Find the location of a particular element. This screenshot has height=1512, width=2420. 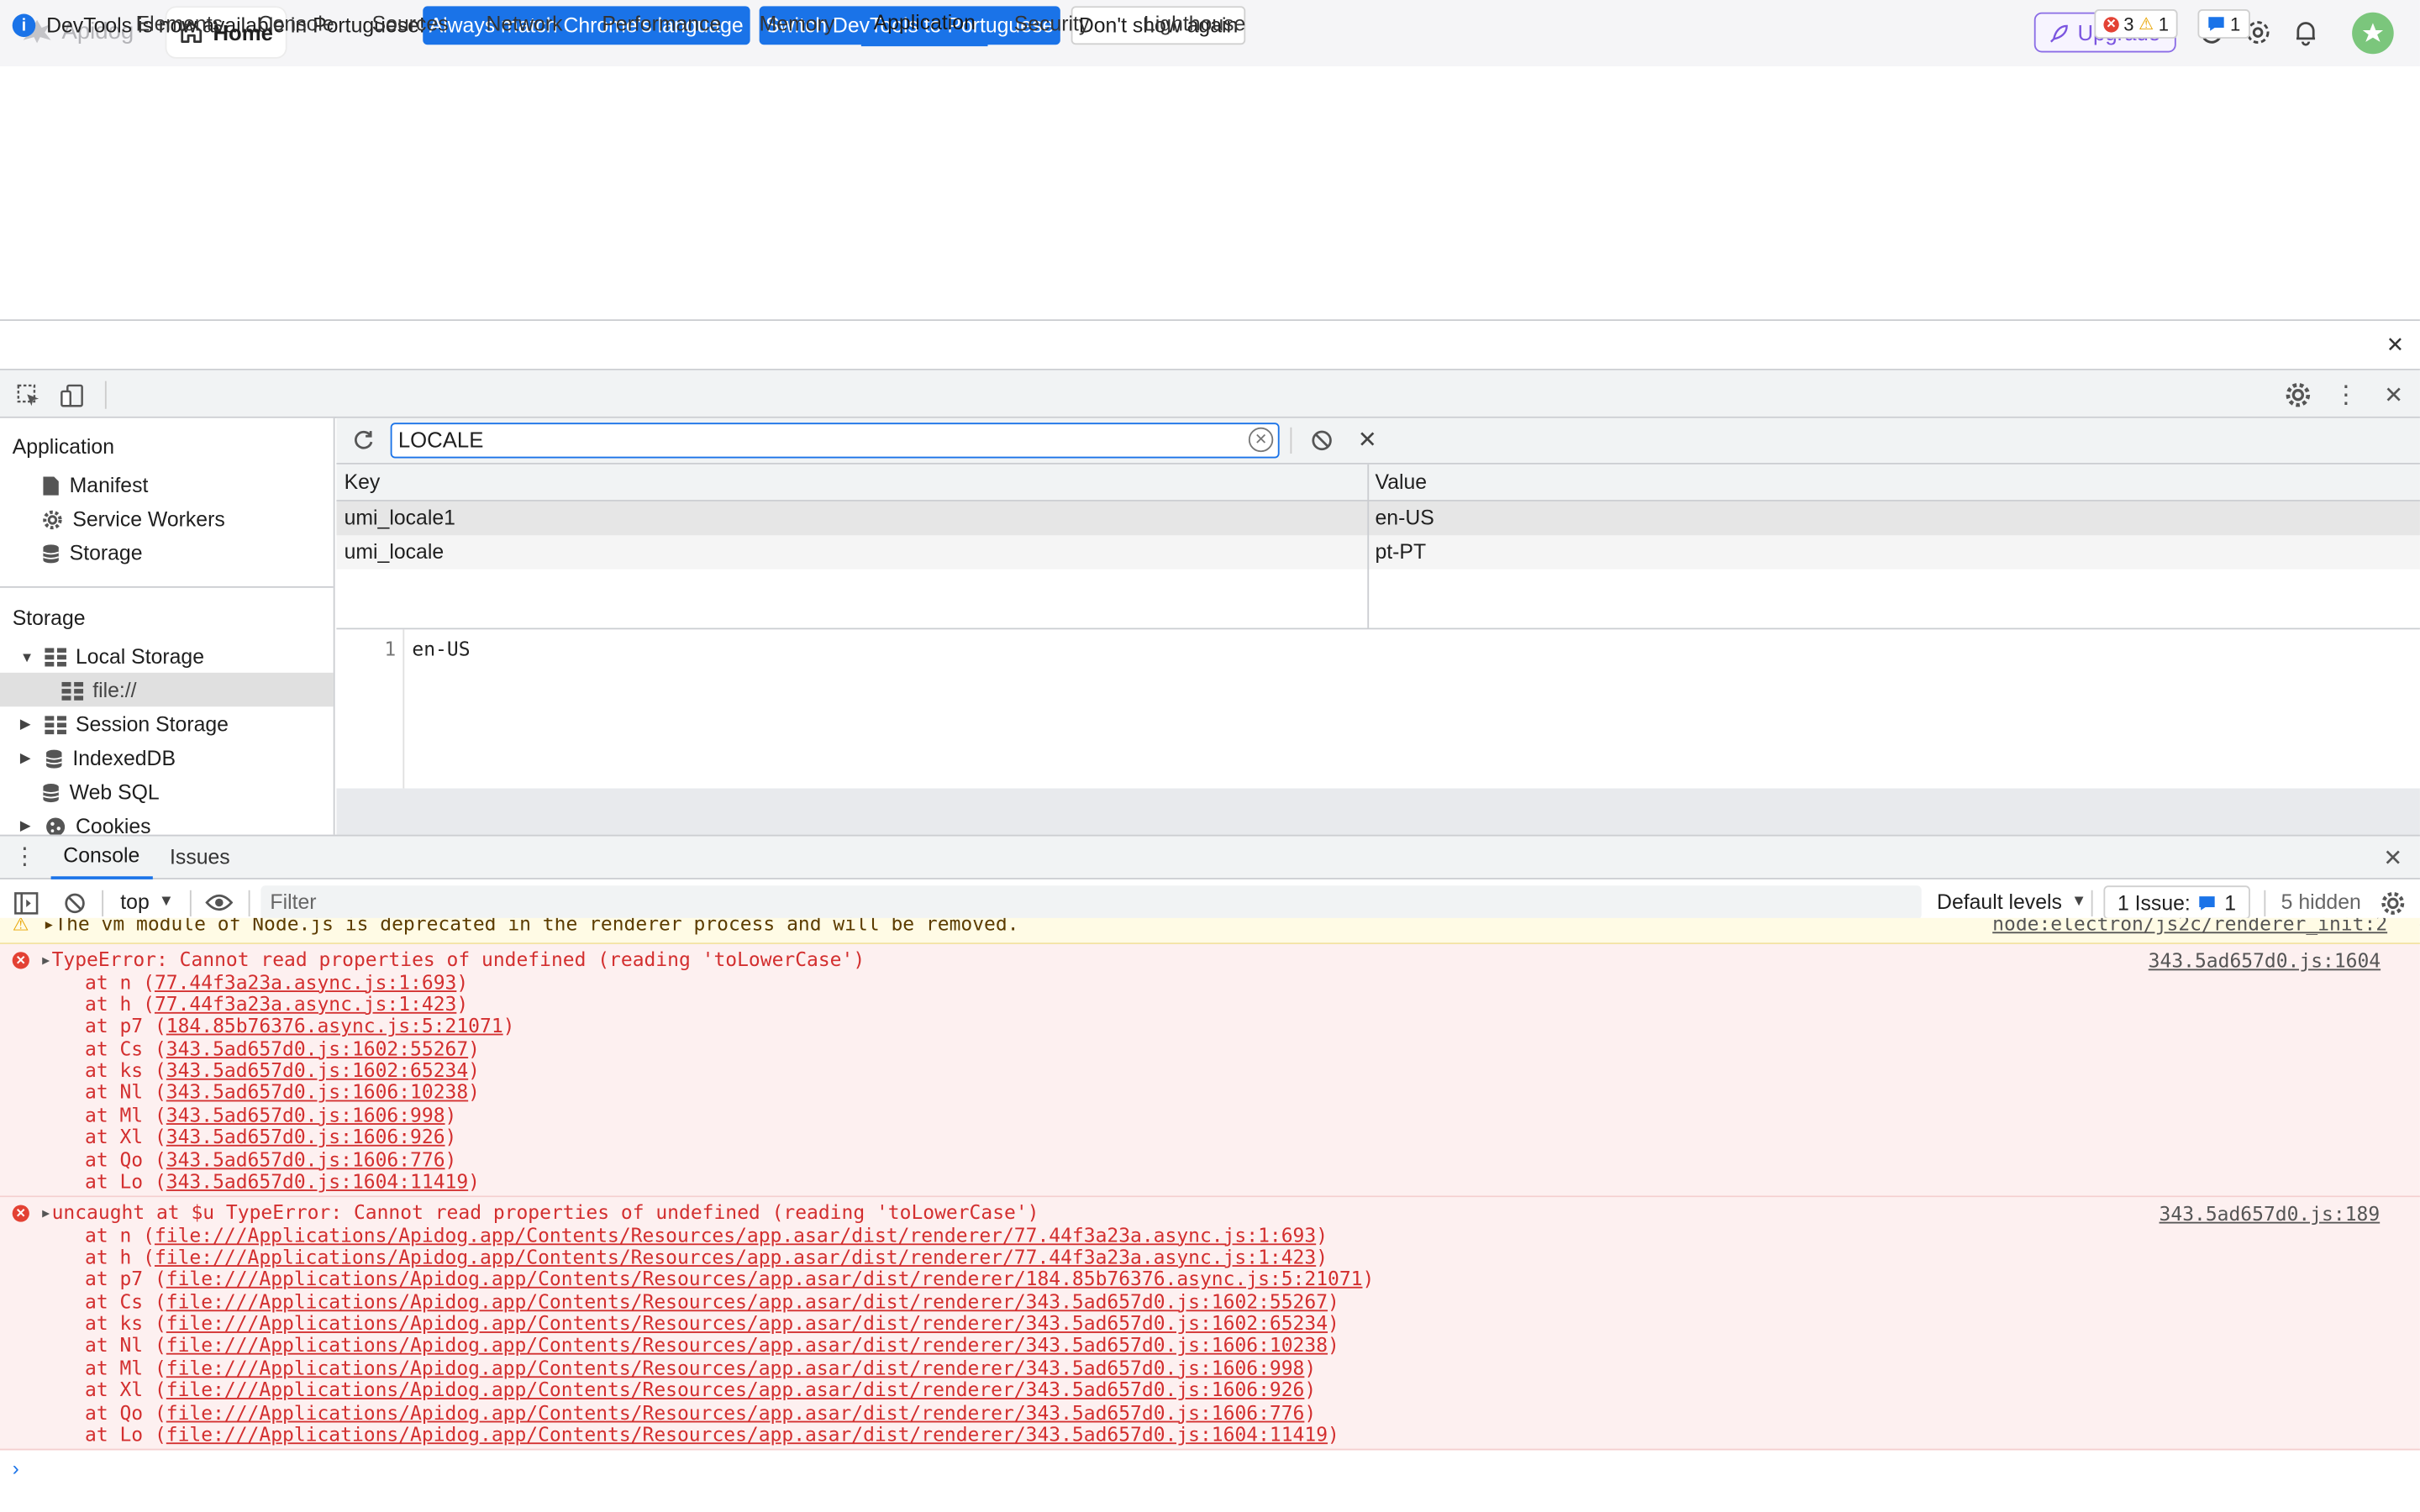

messages-badge: 1 is located at coordinates (2223, 24).